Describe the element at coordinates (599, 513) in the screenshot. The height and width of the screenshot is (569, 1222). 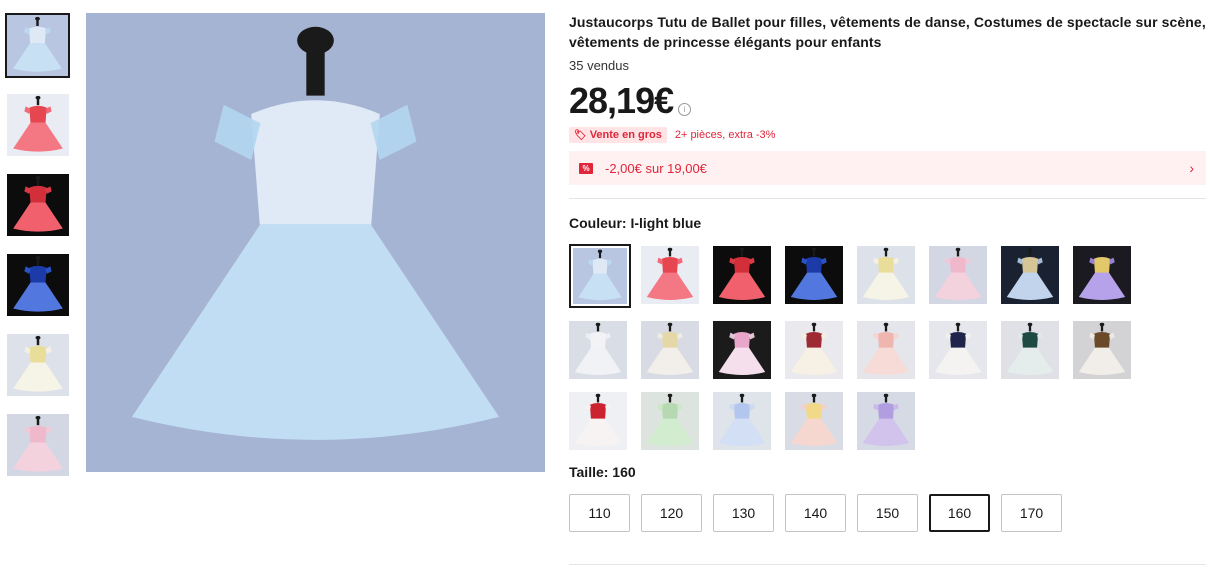
I see `size-option-110: 110` at that location.